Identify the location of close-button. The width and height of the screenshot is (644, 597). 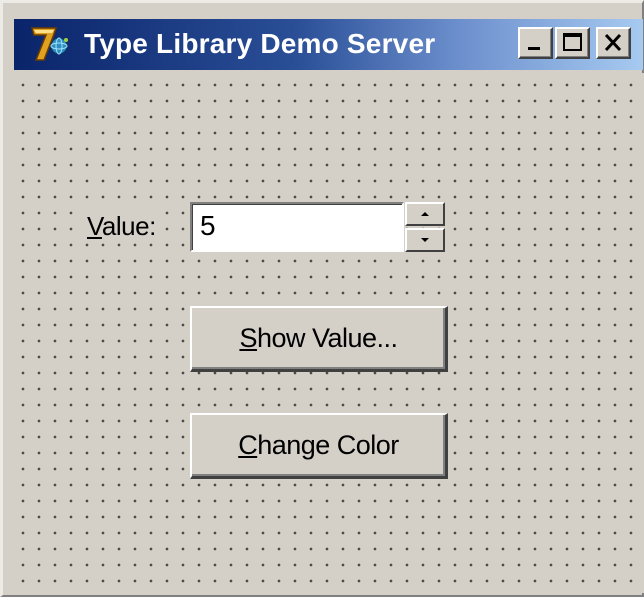
(613, 43).